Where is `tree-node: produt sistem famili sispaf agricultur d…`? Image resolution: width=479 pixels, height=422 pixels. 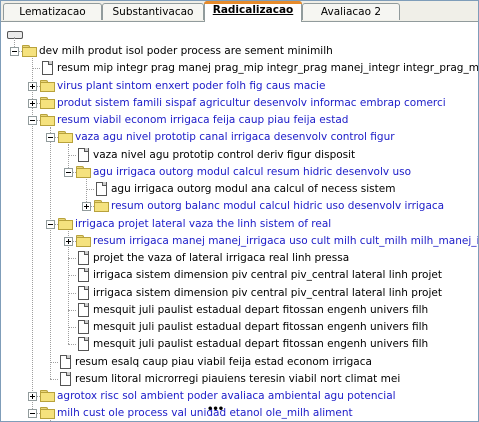
tree-node: produt sistem famili sispaf agricultur d… is located at coordinates (239, 103).